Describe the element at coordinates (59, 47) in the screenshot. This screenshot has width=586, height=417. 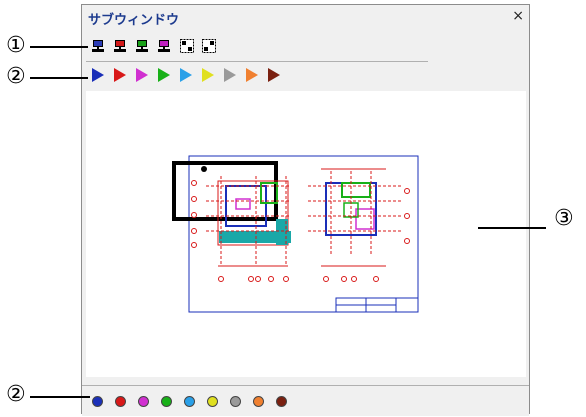
I see `callout-1-line` at that location.